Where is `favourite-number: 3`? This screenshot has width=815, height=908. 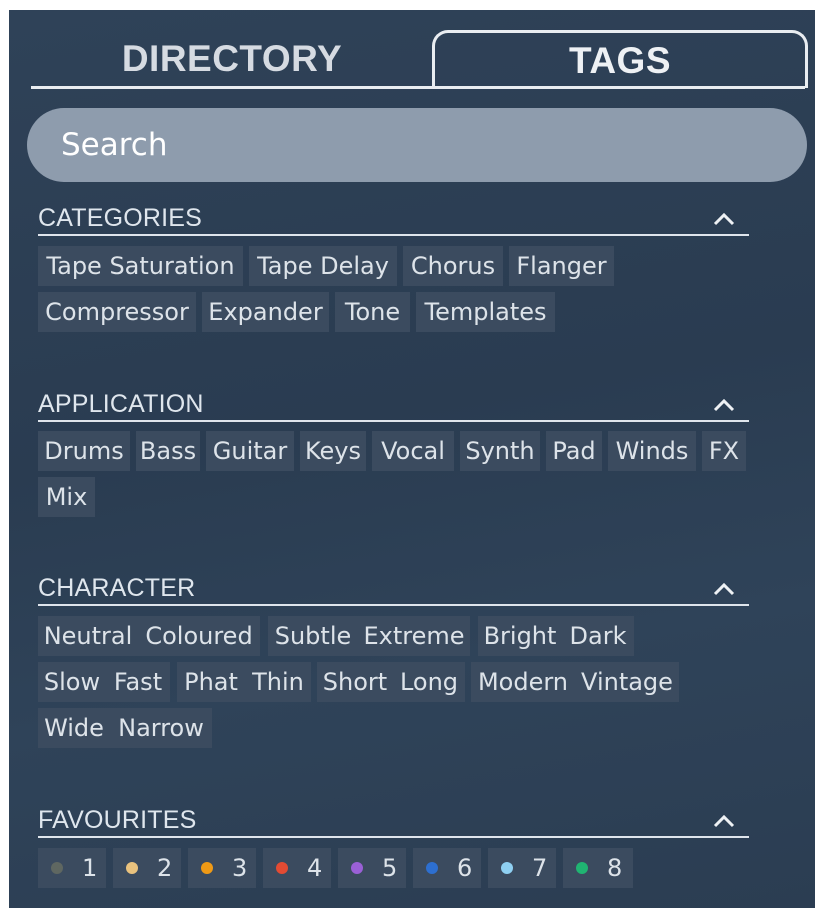 favourite-number: 3 is located at coordinates (240, 868).